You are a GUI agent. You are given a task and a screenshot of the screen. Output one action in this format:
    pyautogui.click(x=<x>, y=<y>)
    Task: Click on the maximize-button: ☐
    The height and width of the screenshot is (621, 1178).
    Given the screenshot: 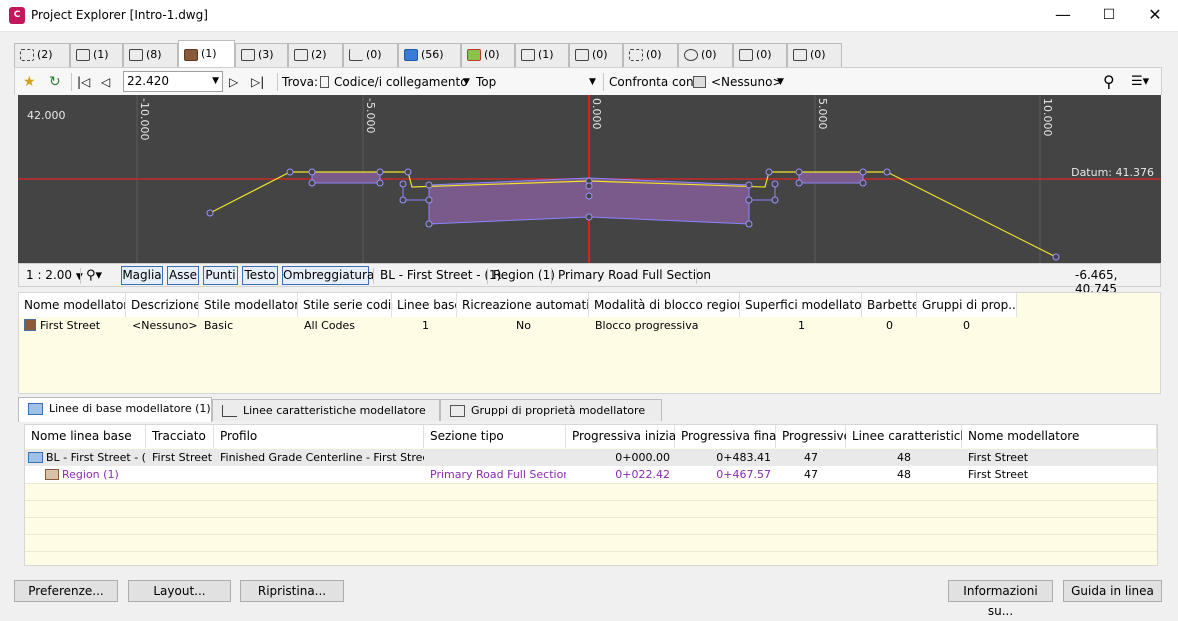 What is the action you would take?
    pyautogui.click(x=1109, y=16)
    